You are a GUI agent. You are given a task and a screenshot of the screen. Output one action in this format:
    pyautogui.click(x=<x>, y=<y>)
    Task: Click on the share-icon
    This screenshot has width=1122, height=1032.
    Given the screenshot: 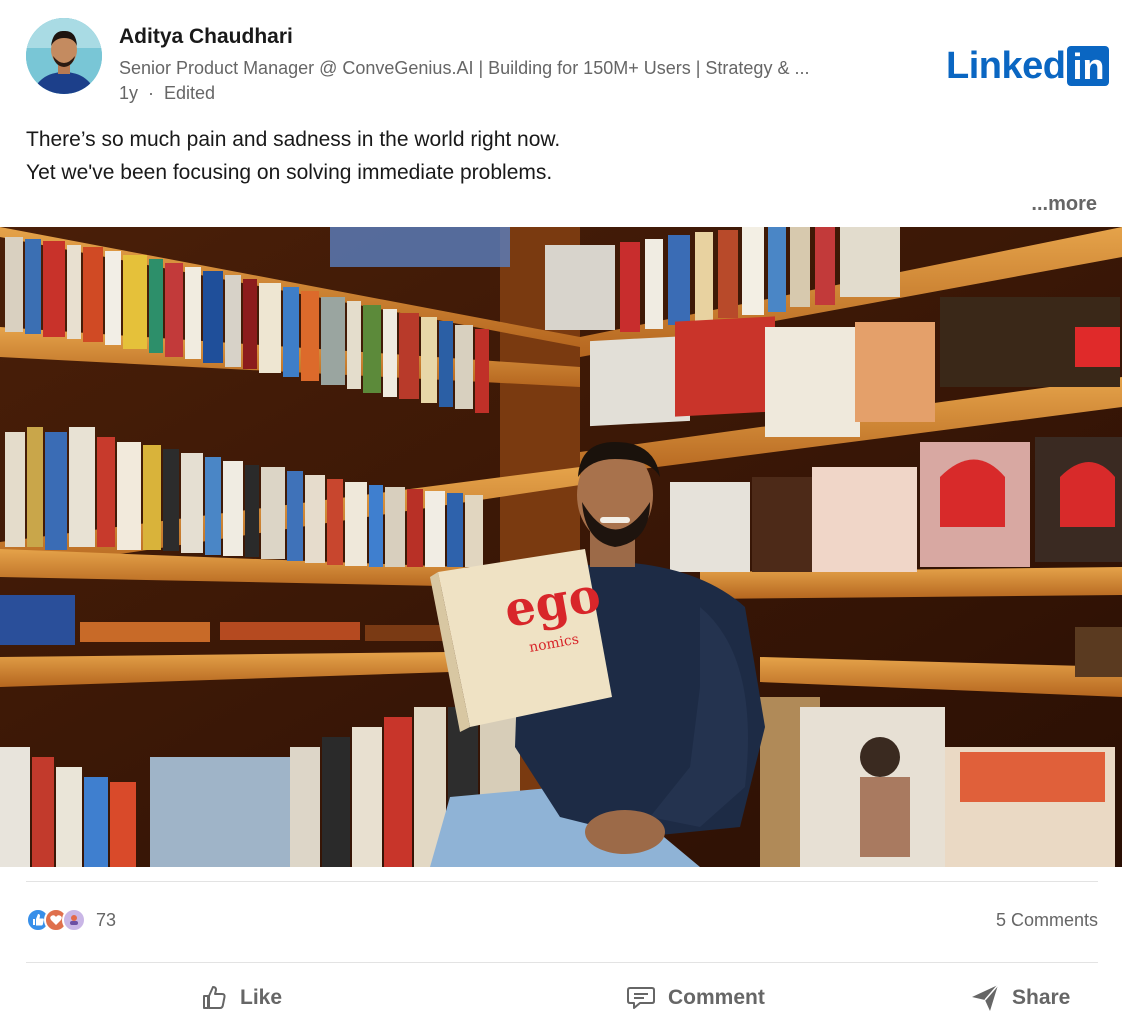 What is the action you would take?
    pyautogui.click(x=985, y=997)
    